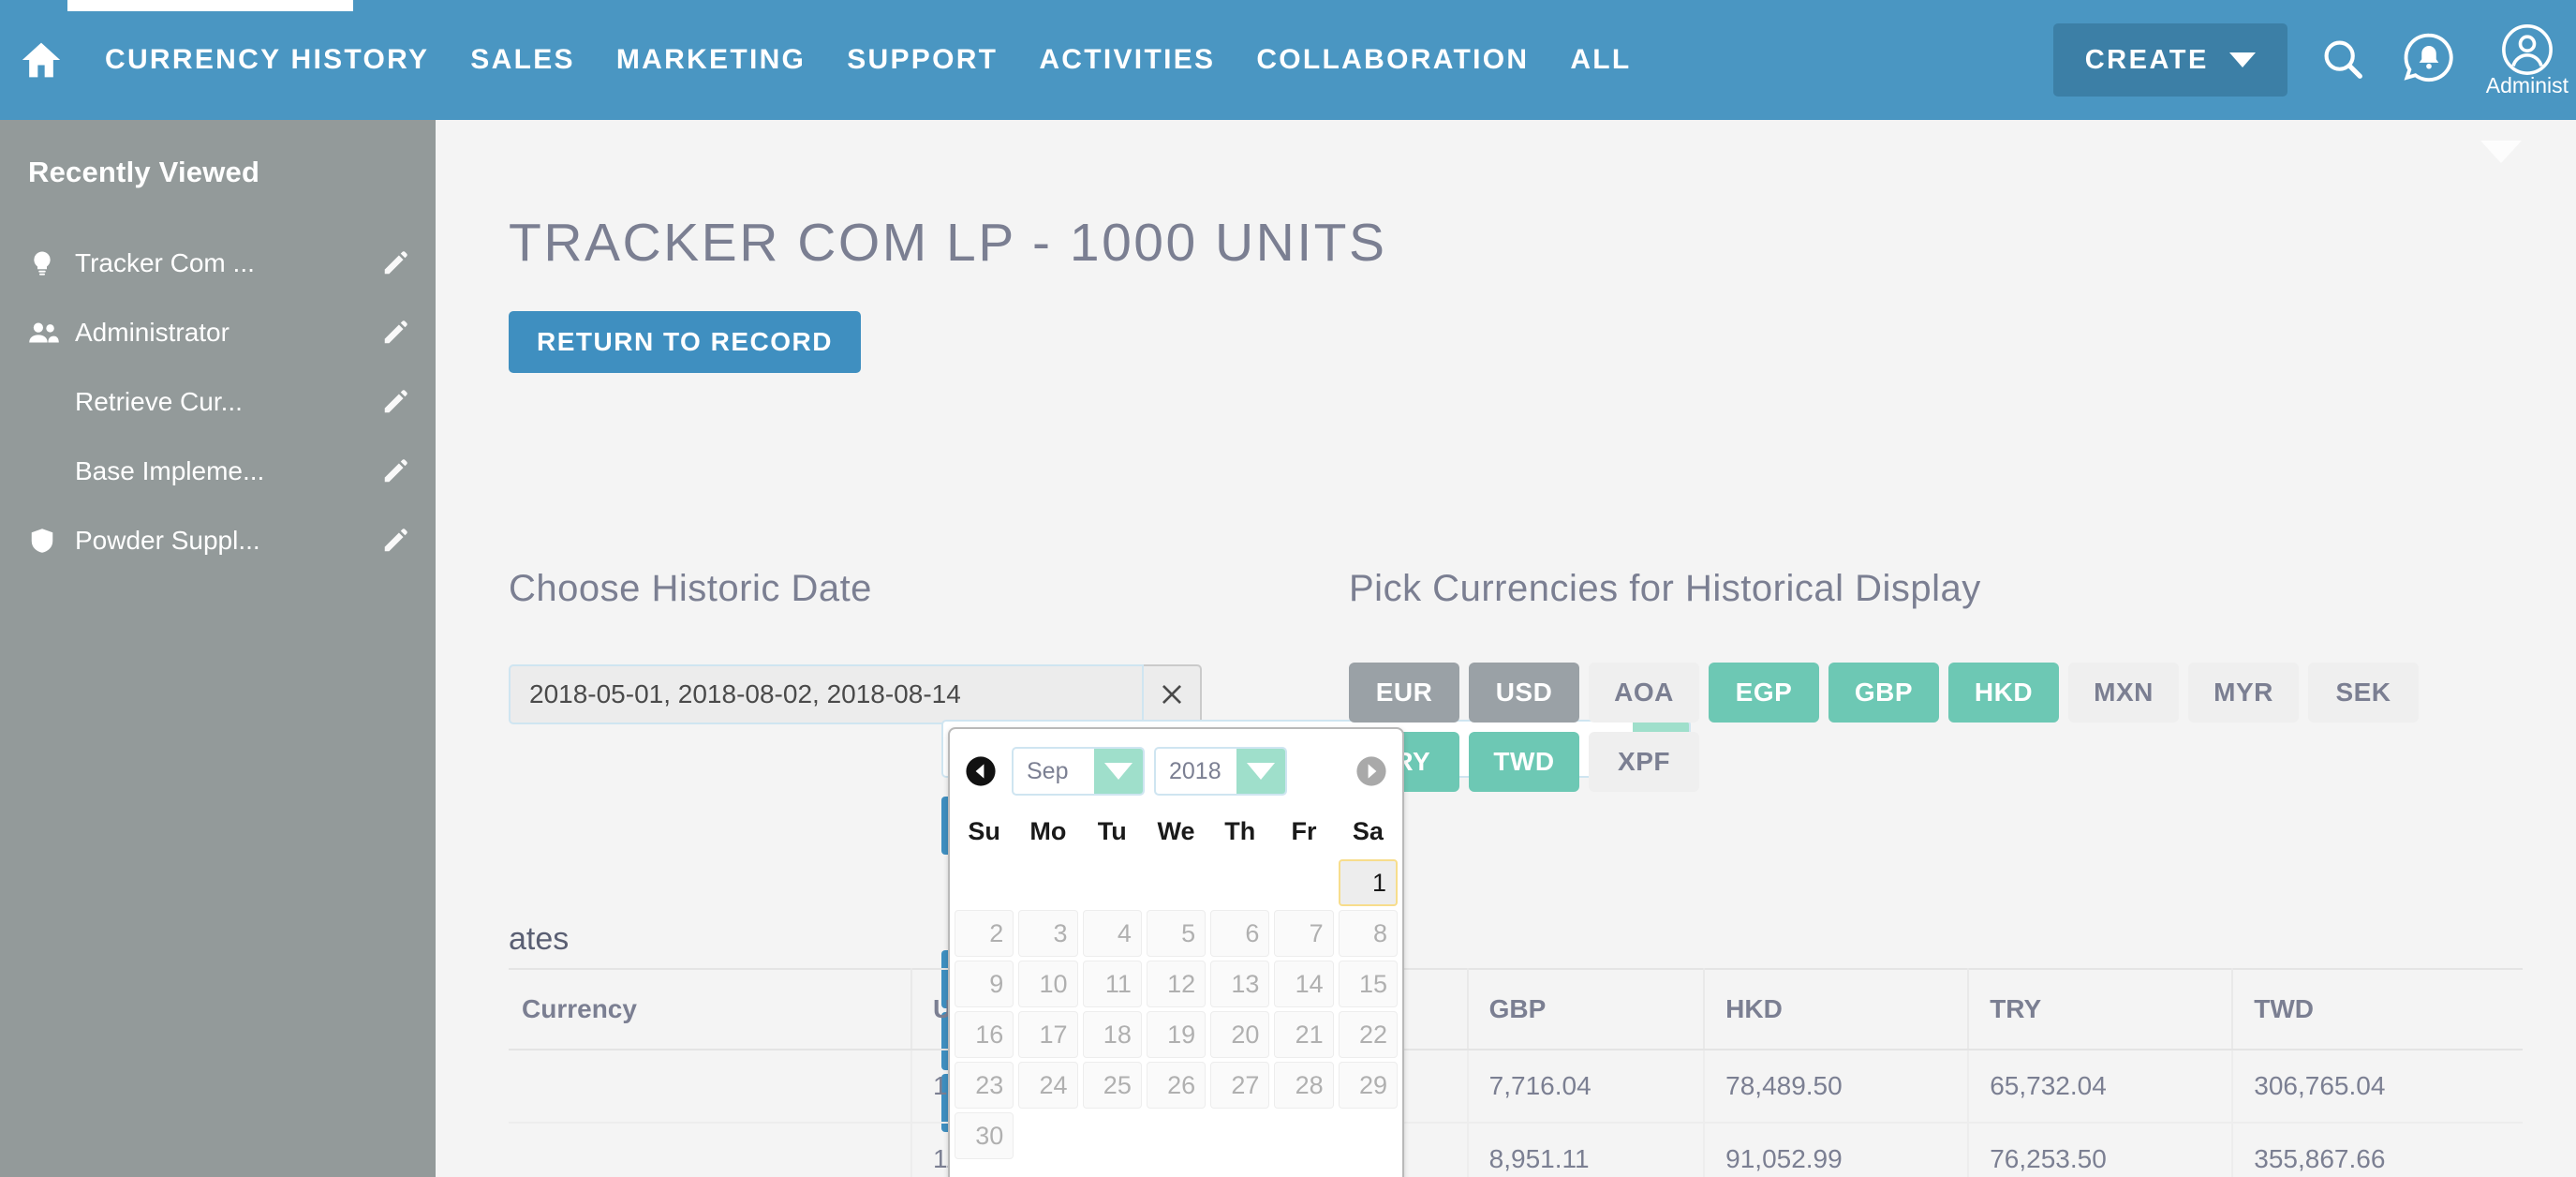 This screenshot has width=2576, height=1177. Describe the element at coordinates (1048, 1034) in the screenshot. I see `calendar-day-17: 17` at that location.